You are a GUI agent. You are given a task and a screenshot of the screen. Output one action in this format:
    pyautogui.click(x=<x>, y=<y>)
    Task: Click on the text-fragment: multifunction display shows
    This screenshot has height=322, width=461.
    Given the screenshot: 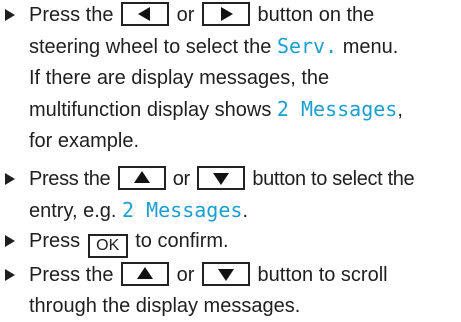 What is the action you would take?
    pyautogui.click(x=150, y=110)
    